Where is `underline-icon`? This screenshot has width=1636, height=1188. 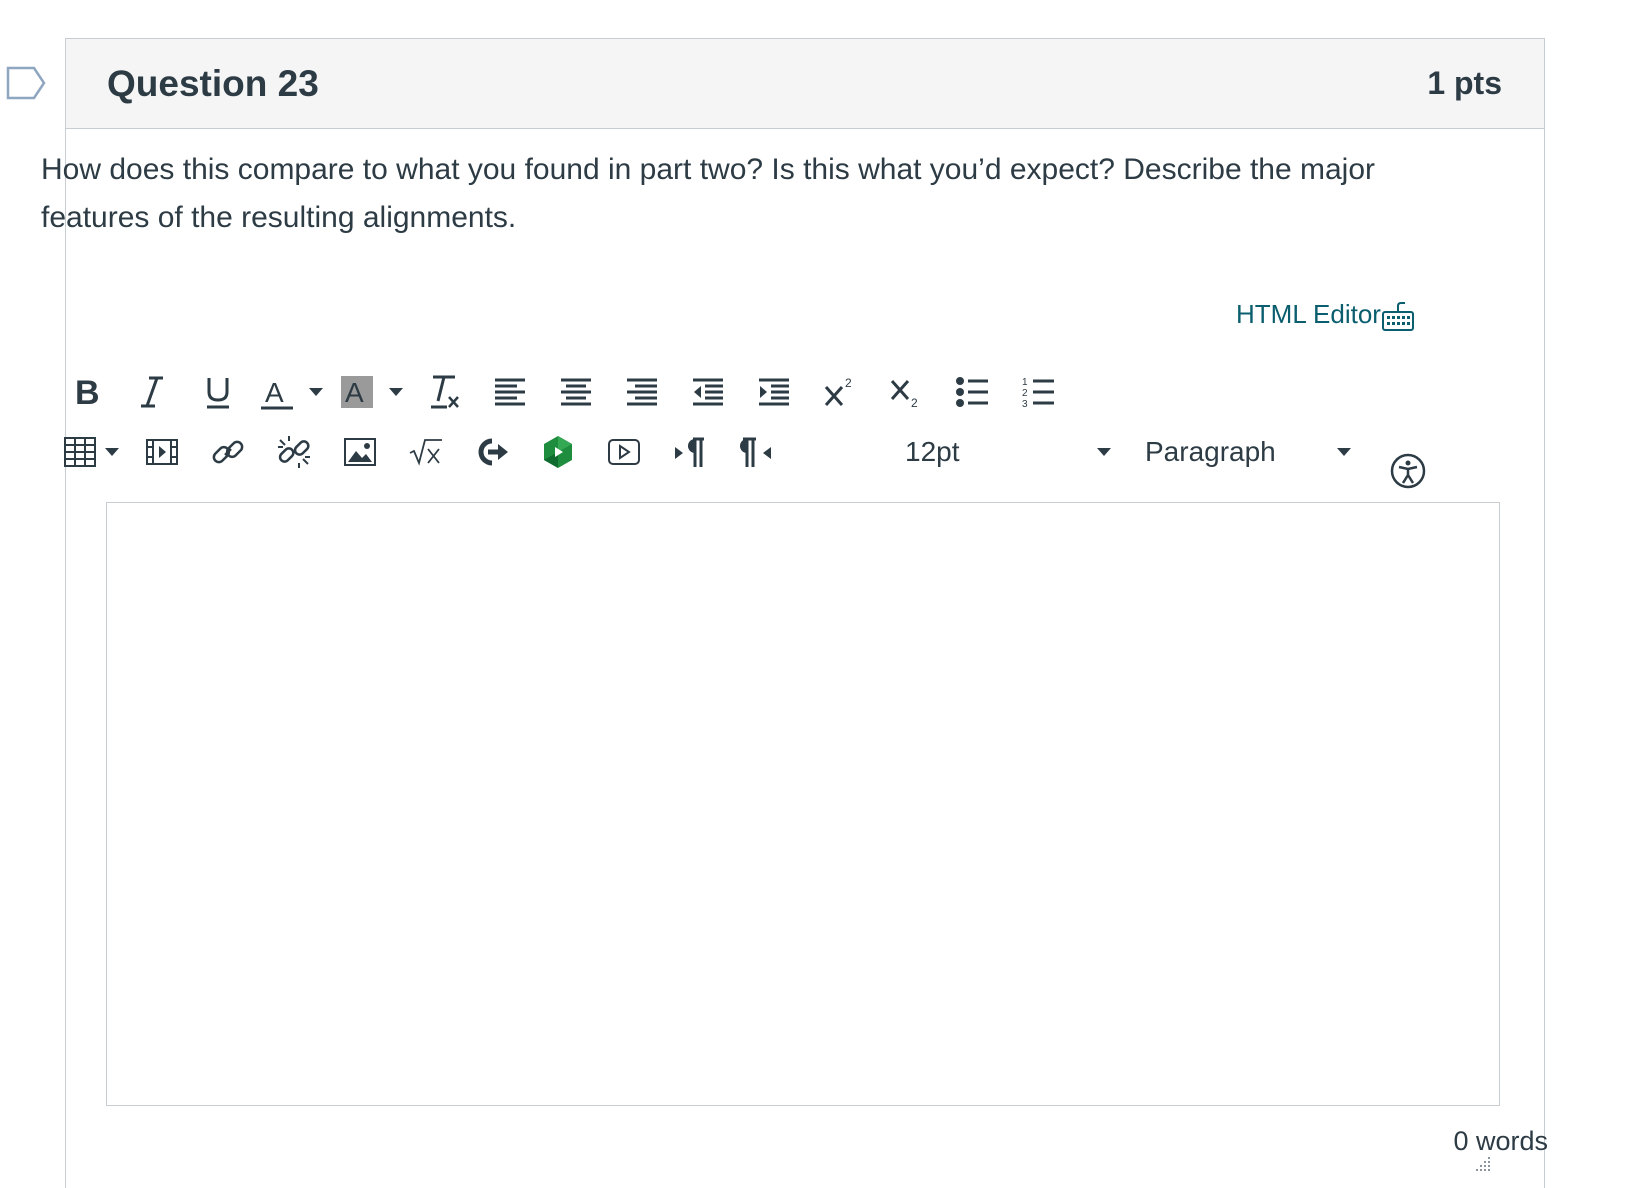 underline-icon is located at coordinates (218, 393).